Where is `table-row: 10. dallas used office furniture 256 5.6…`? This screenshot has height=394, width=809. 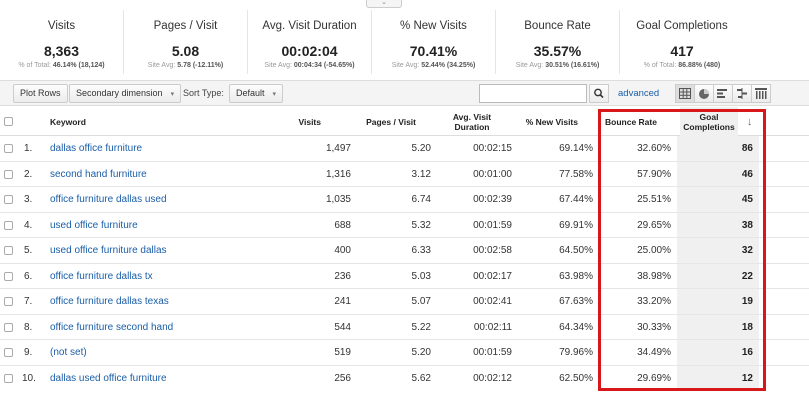 table-row: 10. dallas used office furniture 256 5.6… is located at coordinates (404, 379).